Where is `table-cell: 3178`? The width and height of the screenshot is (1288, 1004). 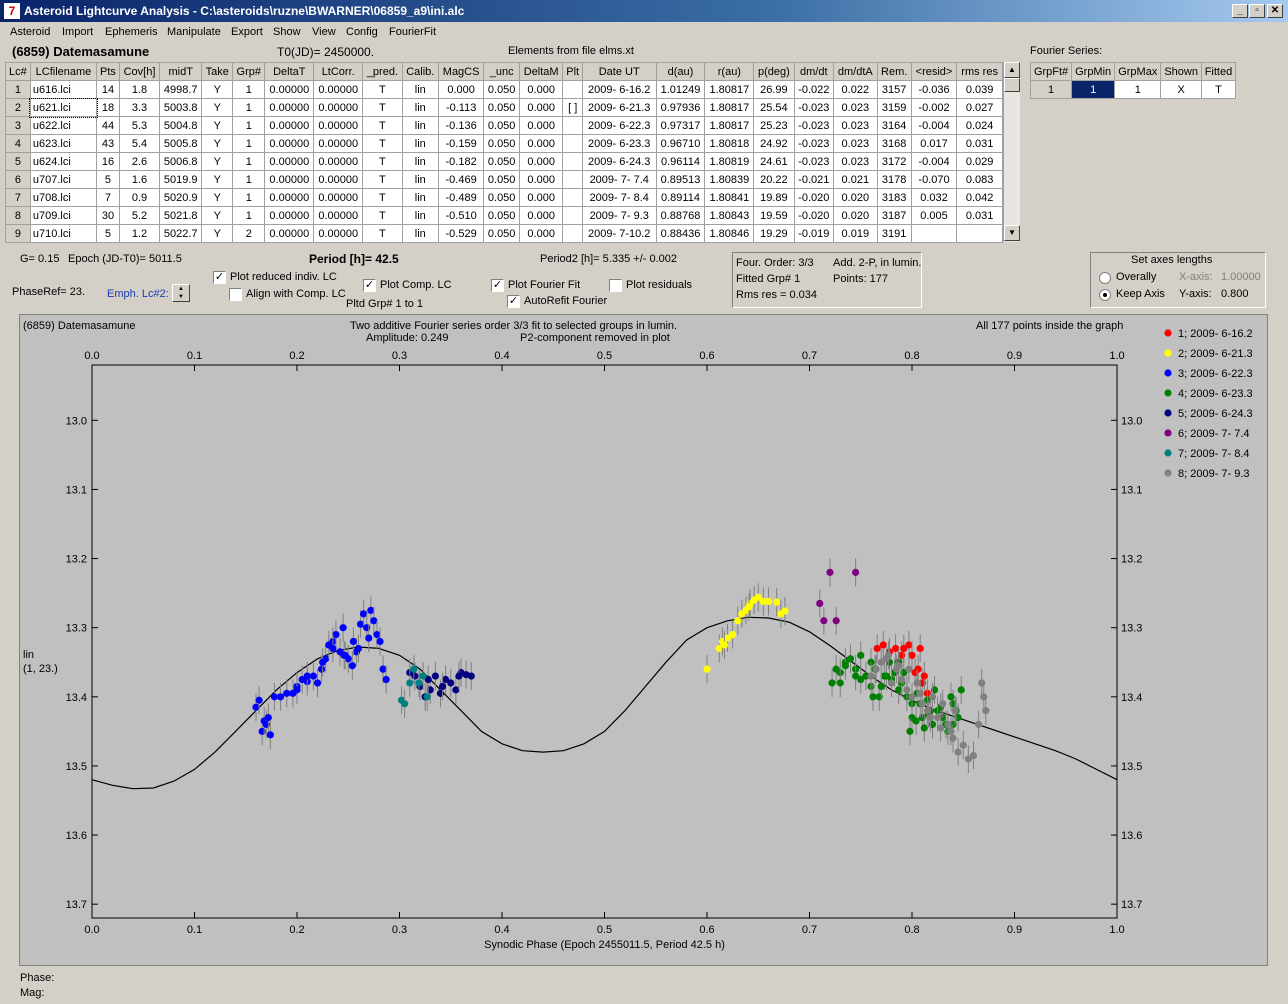
table-cell: 3178 is located at coordinates (894, 179).